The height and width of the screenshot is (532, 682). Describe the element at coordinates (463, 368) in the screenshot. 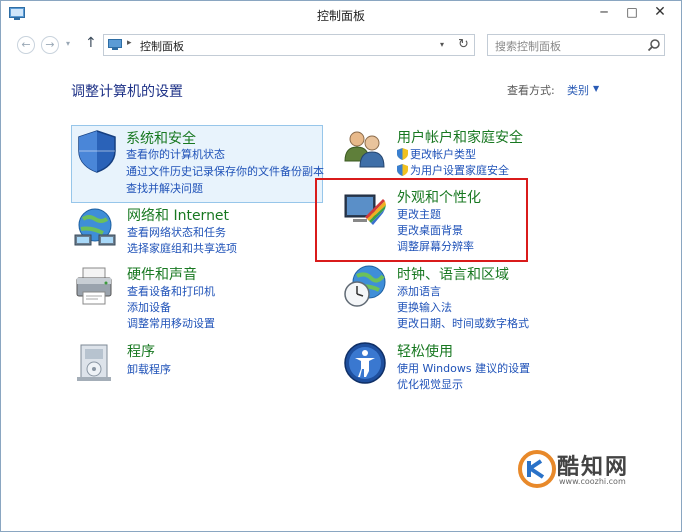

I see `link-recommended-settings: 使用 Windows 建议的设置` at that location.